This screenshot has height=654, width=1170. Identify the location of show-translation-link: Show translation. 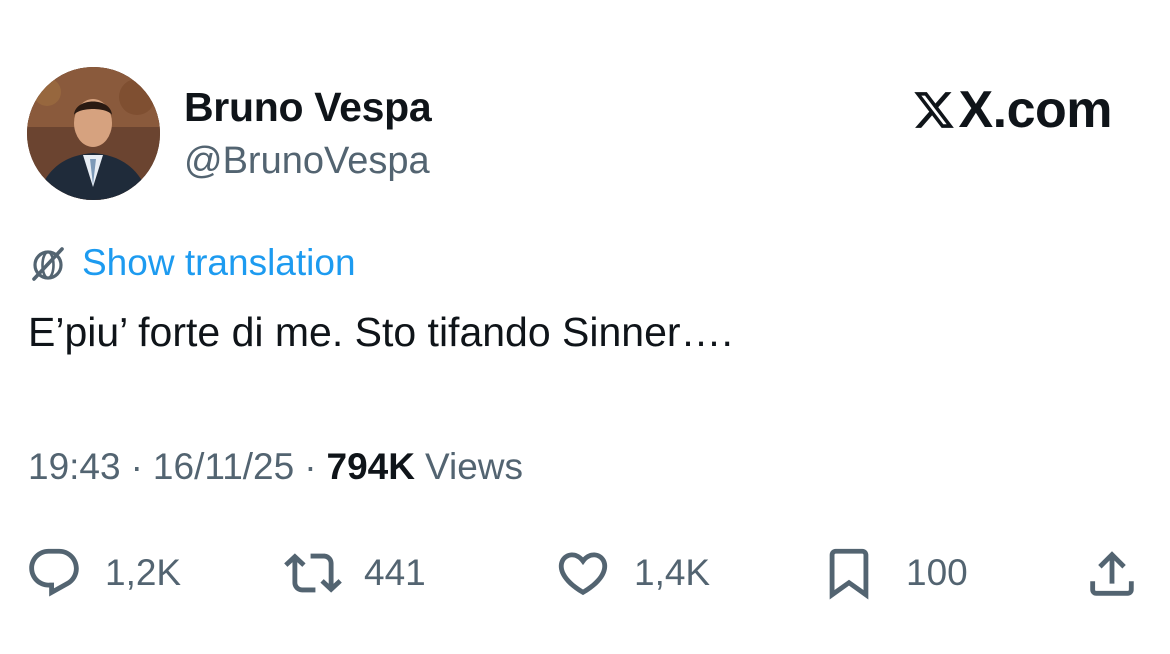
(192, 263).